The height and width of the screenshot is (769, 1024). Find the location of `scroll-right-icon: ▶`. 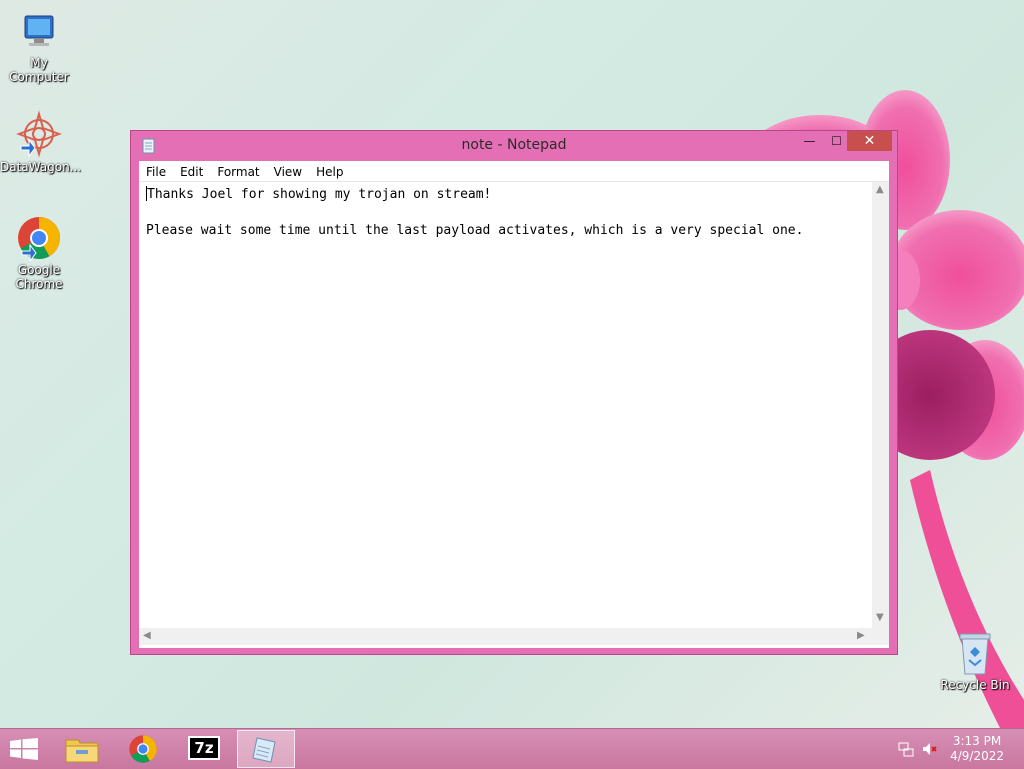

scroll-right-icon: ▶ is located at coordinates (861, 635).